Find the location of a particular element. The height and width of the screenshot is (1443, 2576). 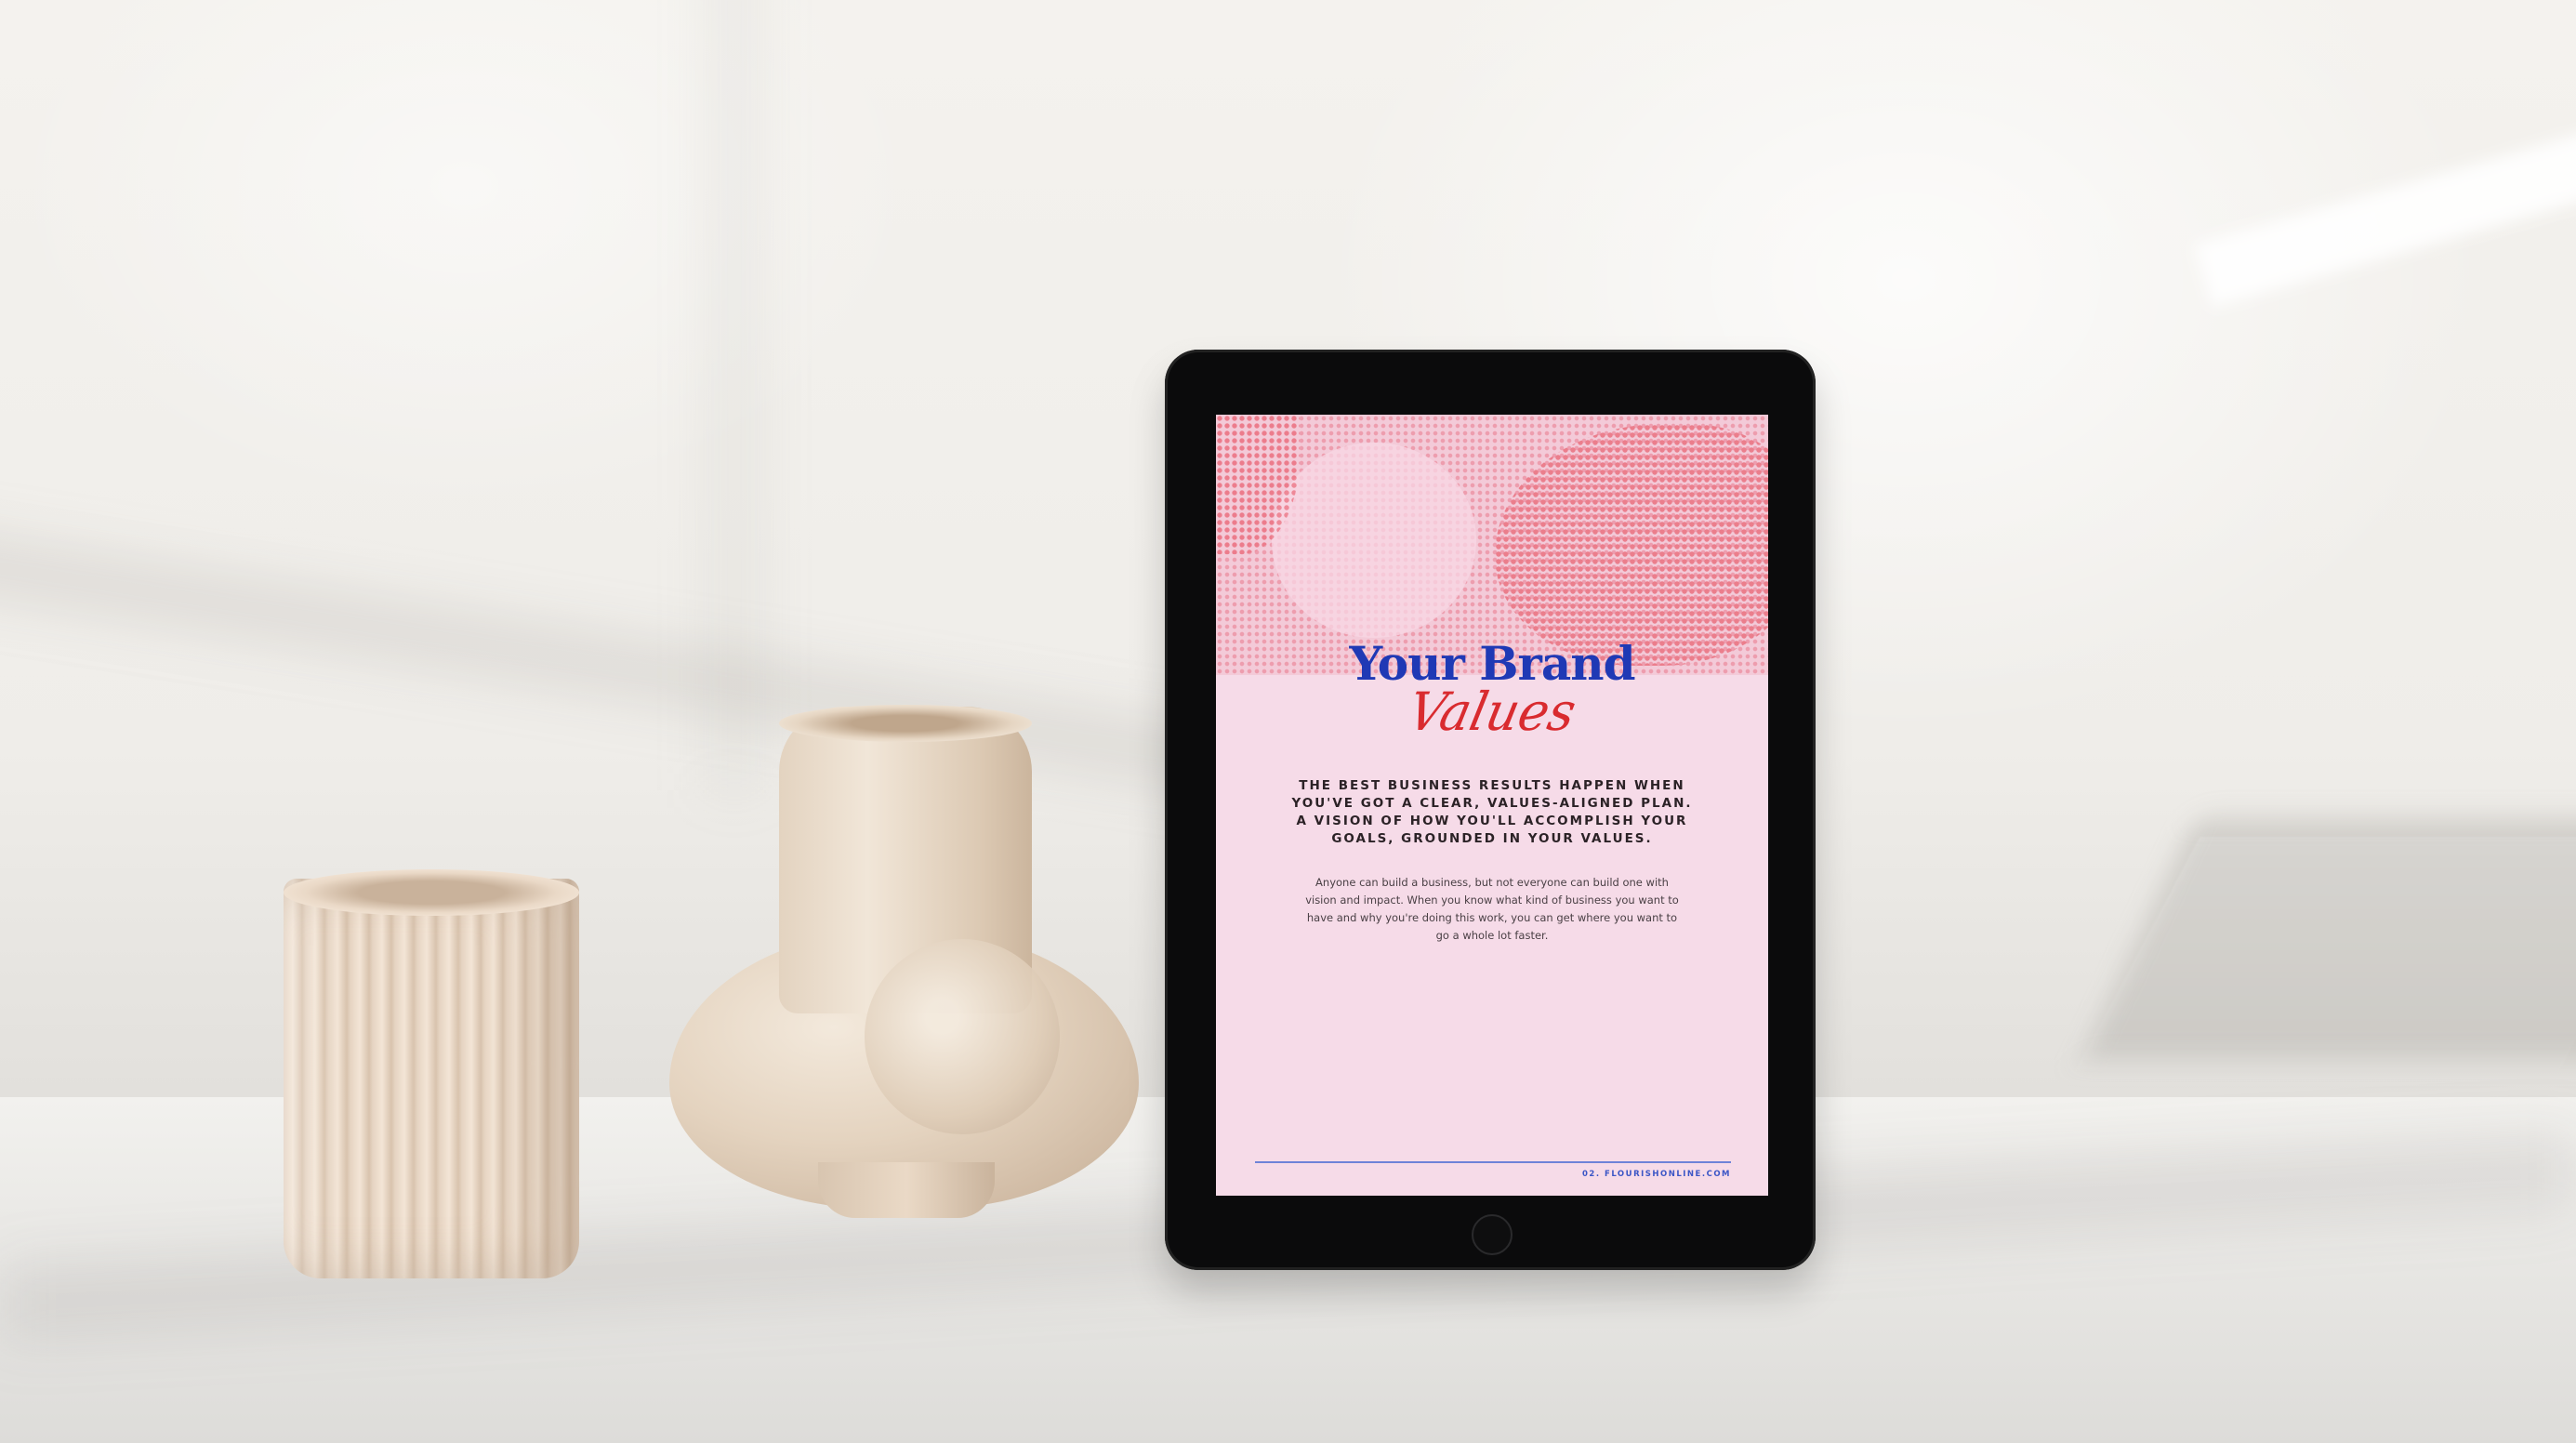

page-title-script: Values is located at coordinates (1491, 712).